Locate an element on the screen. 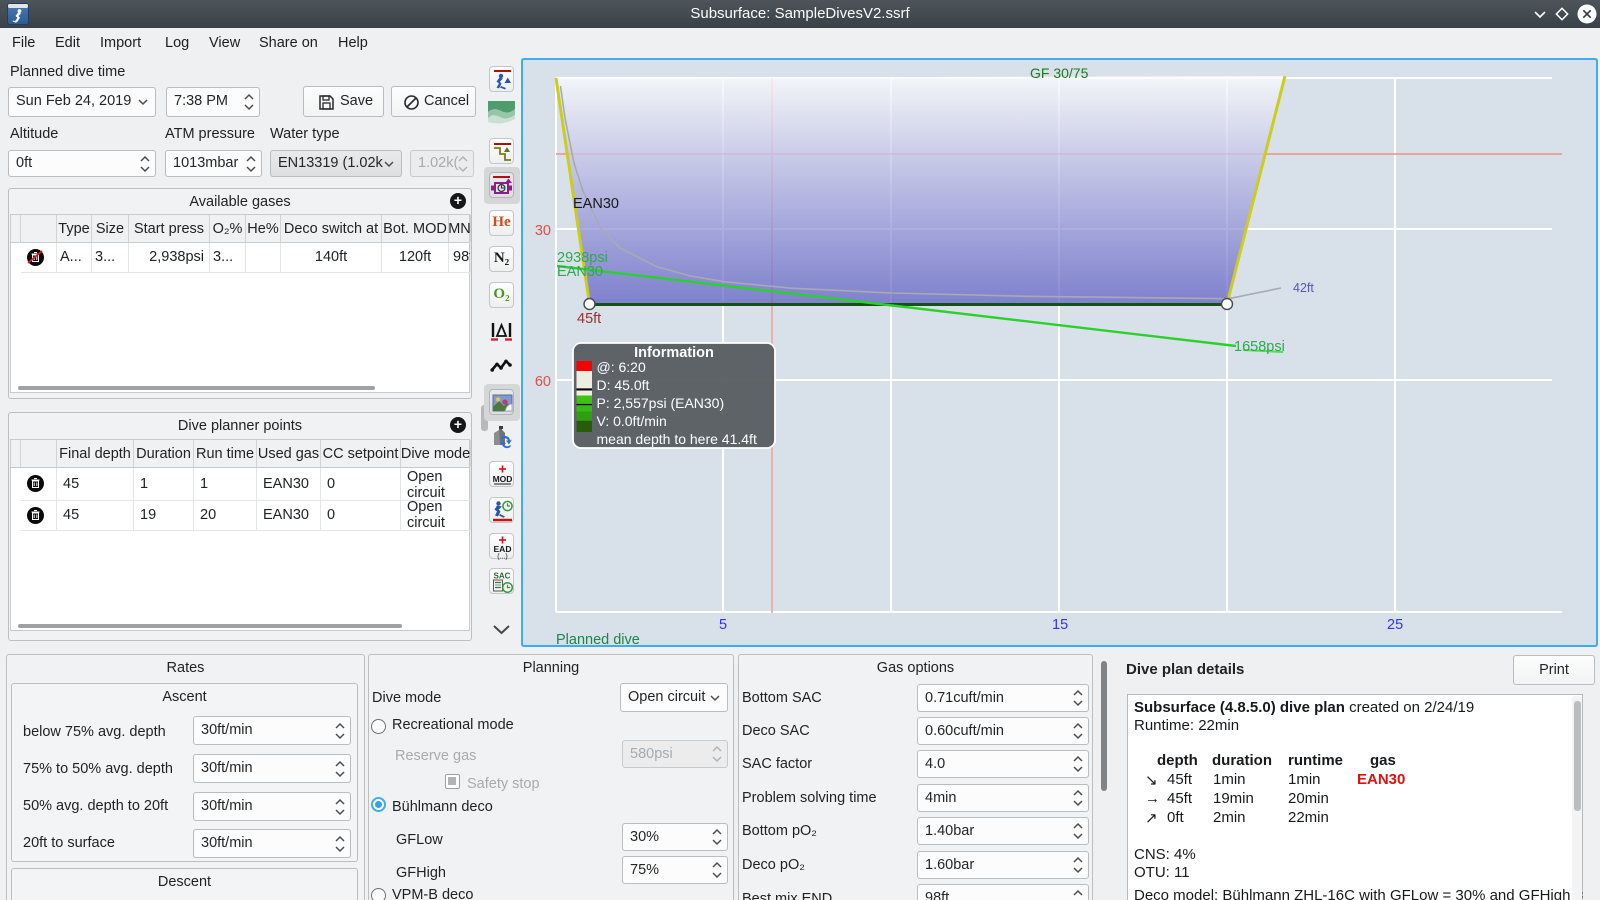 This screenshot has width=1600, height=900. svg-text: D: 45.0ft is located at coordinates (623, 385).